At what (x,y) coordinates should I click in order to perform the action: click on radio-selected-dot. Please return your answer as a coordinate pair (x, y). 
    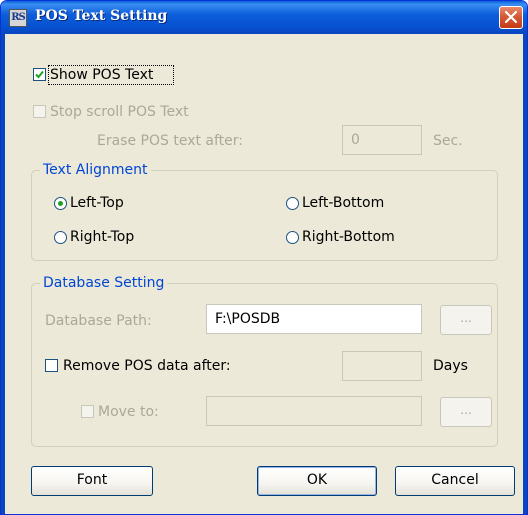
    Looking at the image, I should click on (60, 203).